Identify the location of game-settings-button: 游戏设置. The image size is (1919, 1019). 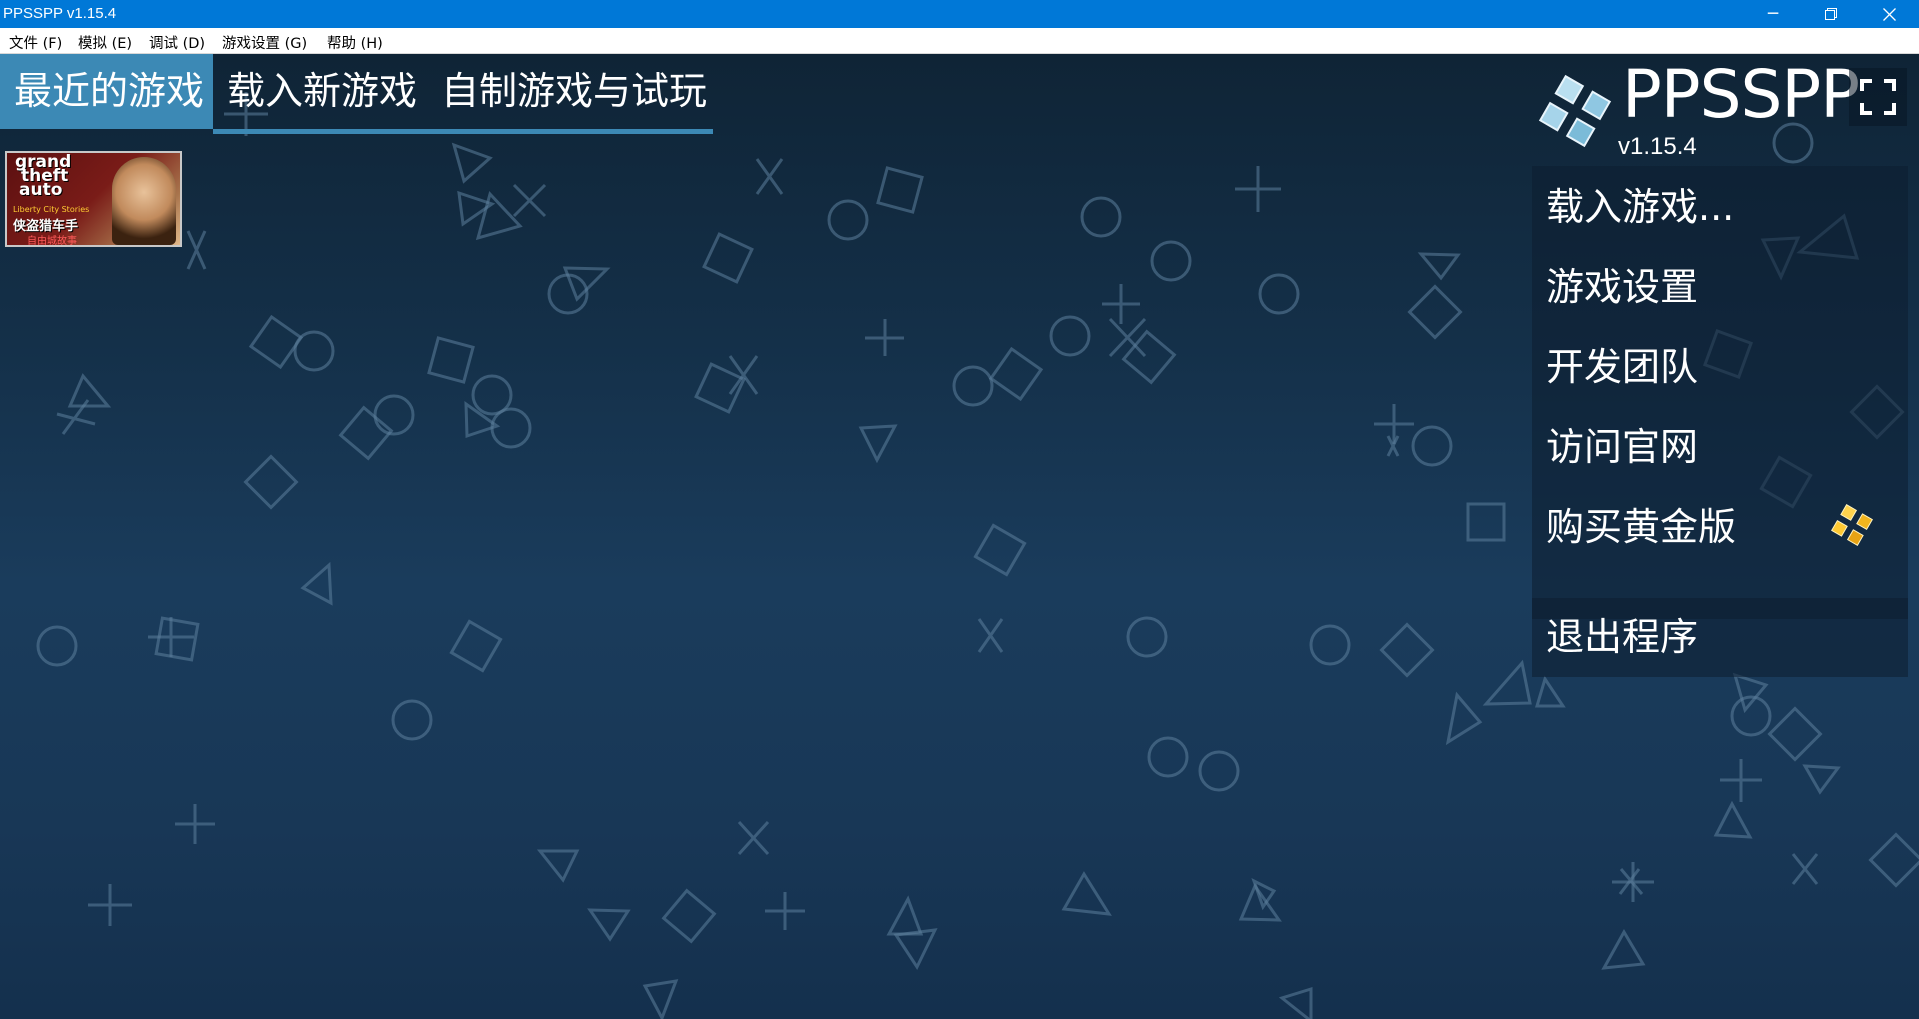
(1726, 287).